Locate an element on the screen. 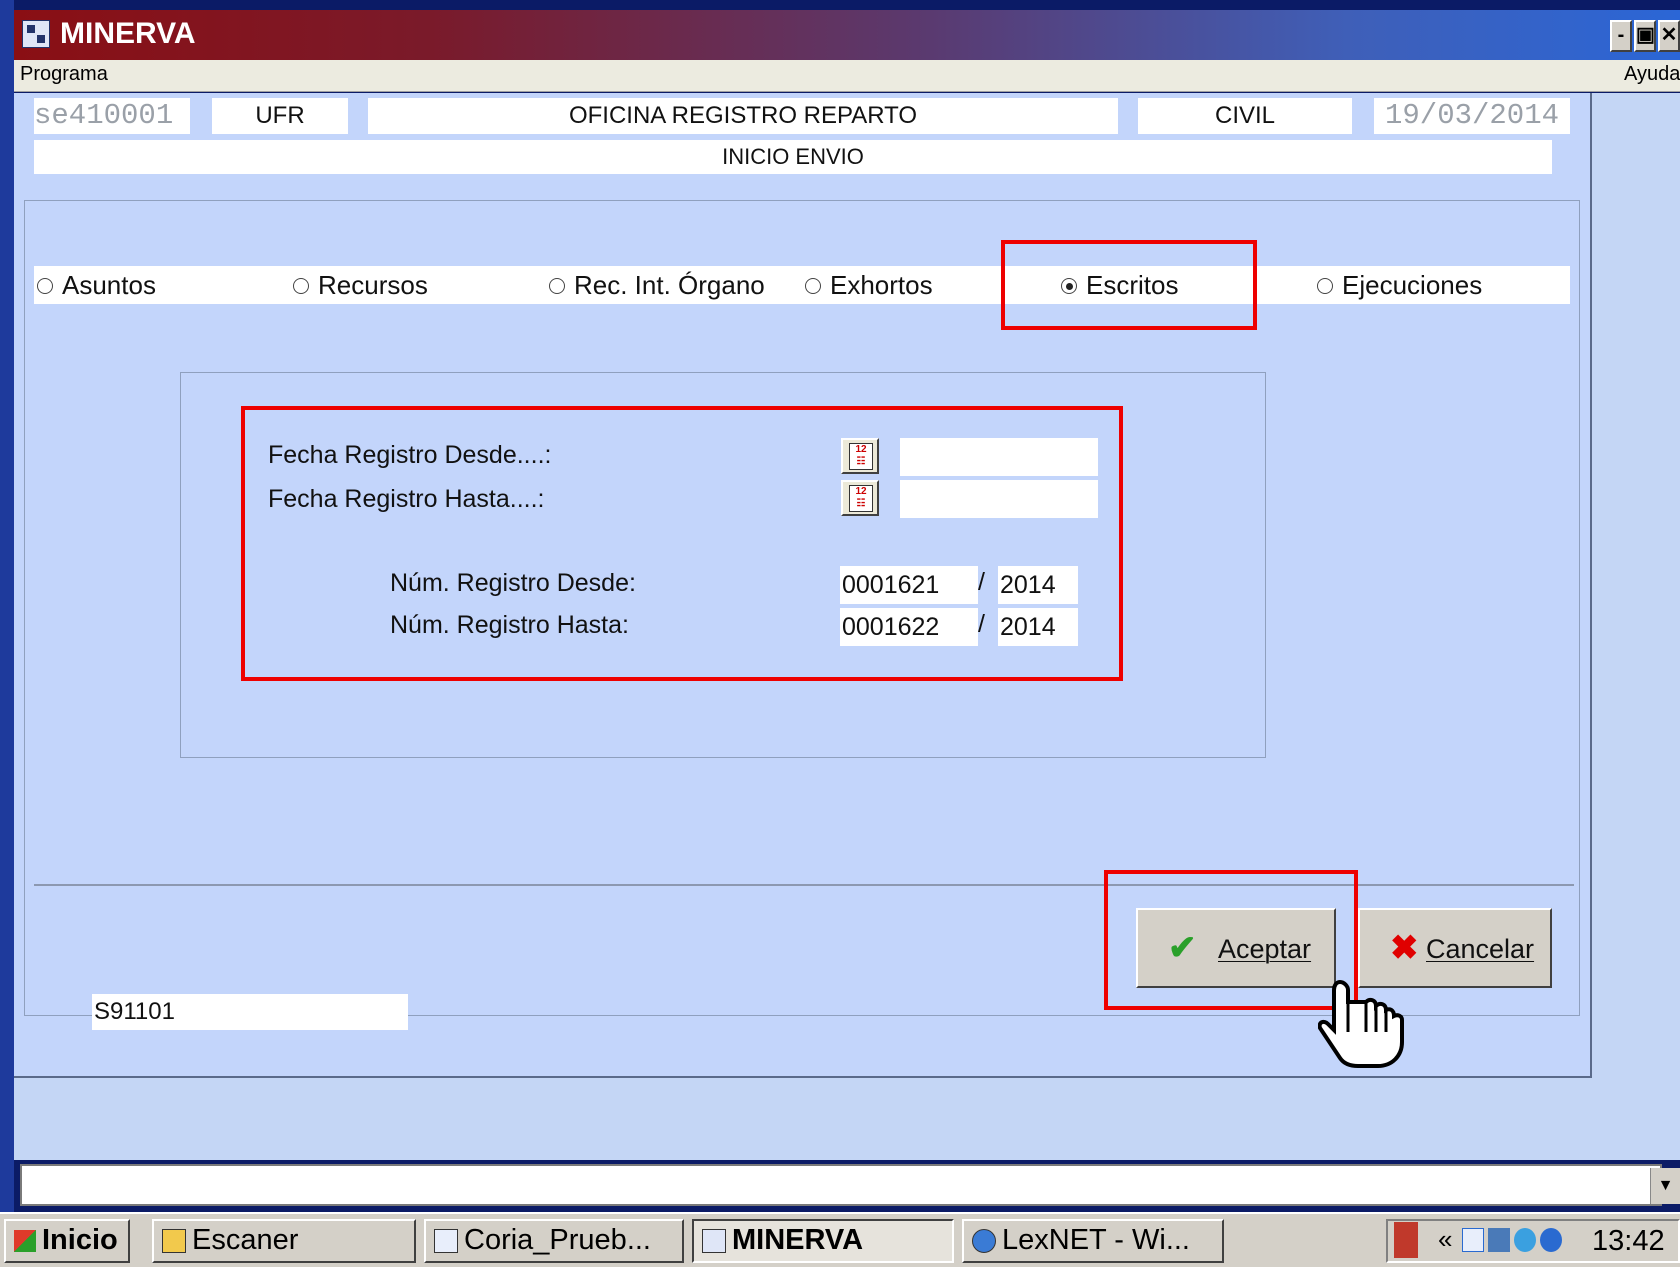 This screenshot has width=1680, height=1267. word-document-icon is located at coordinates (446, 1241).